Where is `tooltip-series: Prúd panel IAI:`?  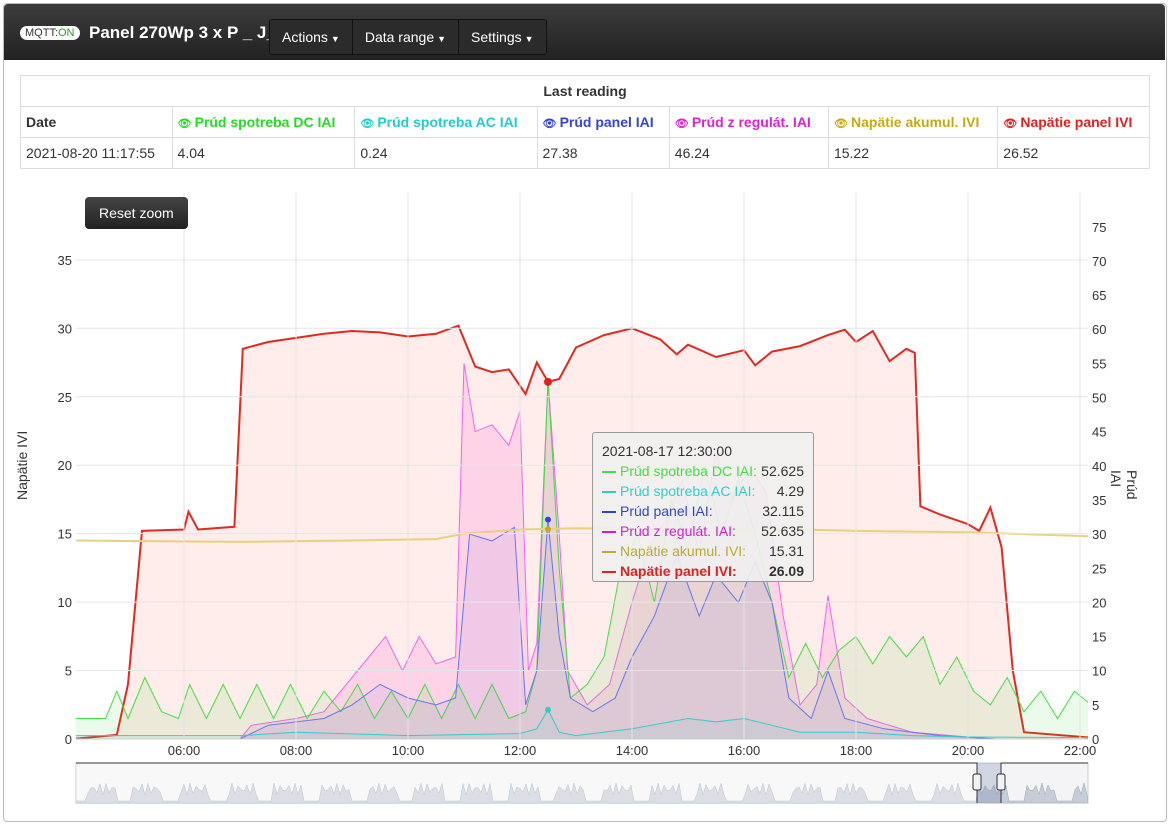
tooltip-series: Prúd panel IAI: is located at coordinates (657, 511).